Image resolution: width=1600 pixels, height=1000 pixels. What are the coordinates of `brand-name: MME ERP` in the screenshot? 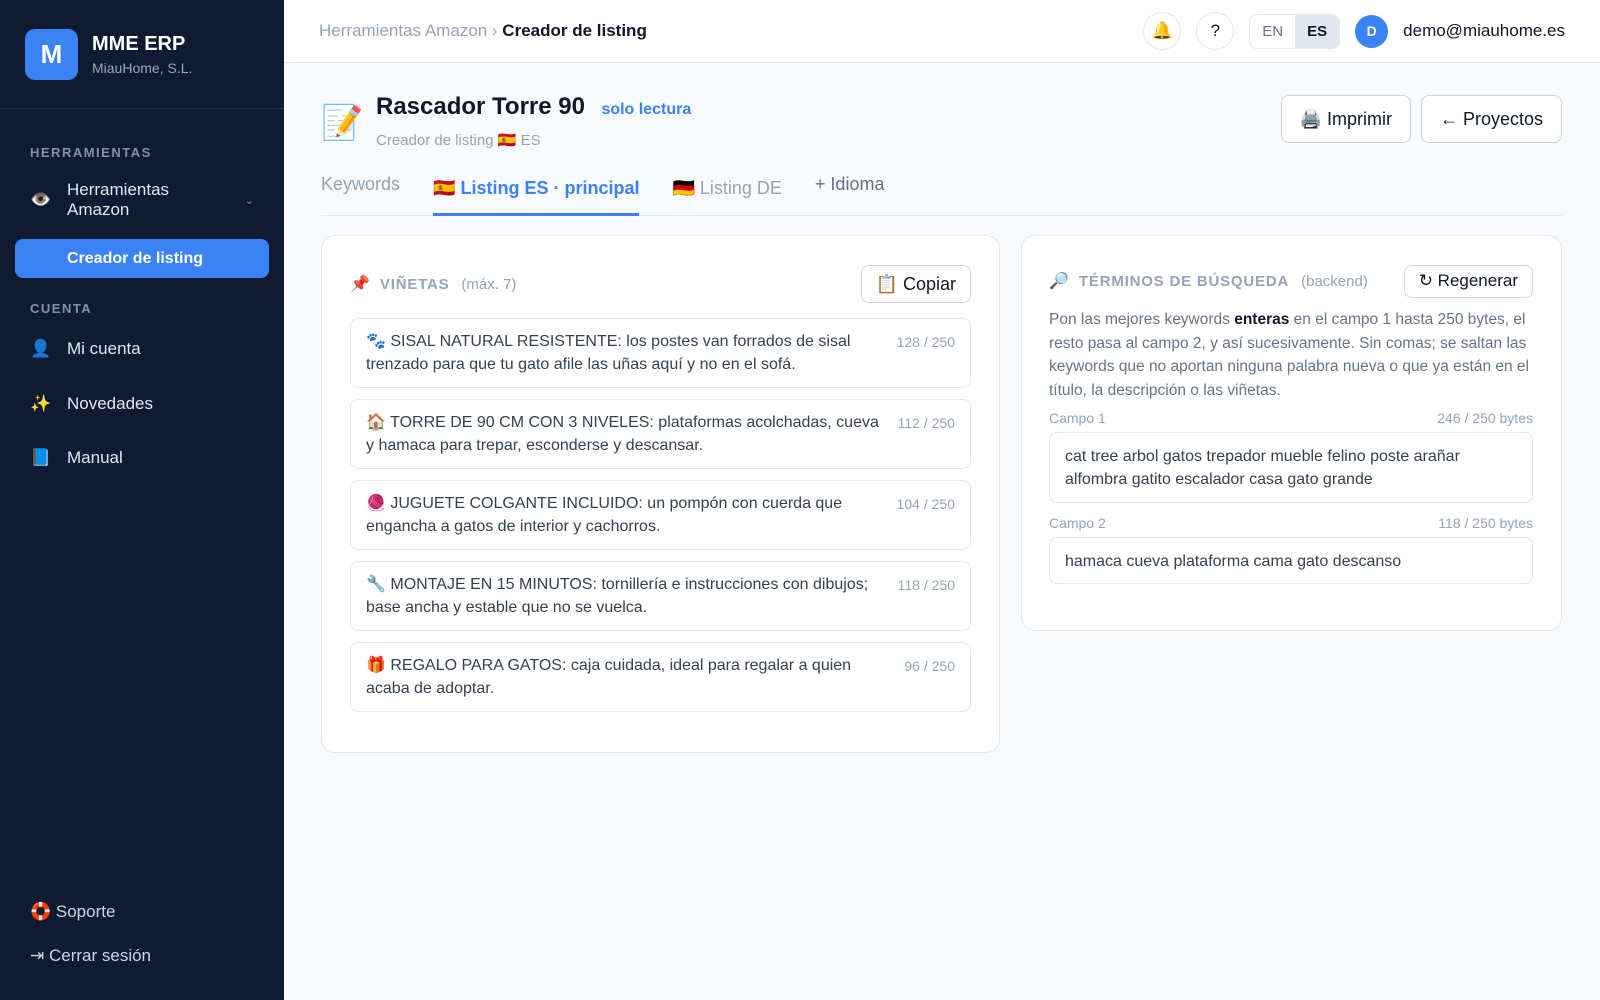 It's located at (139, 43).